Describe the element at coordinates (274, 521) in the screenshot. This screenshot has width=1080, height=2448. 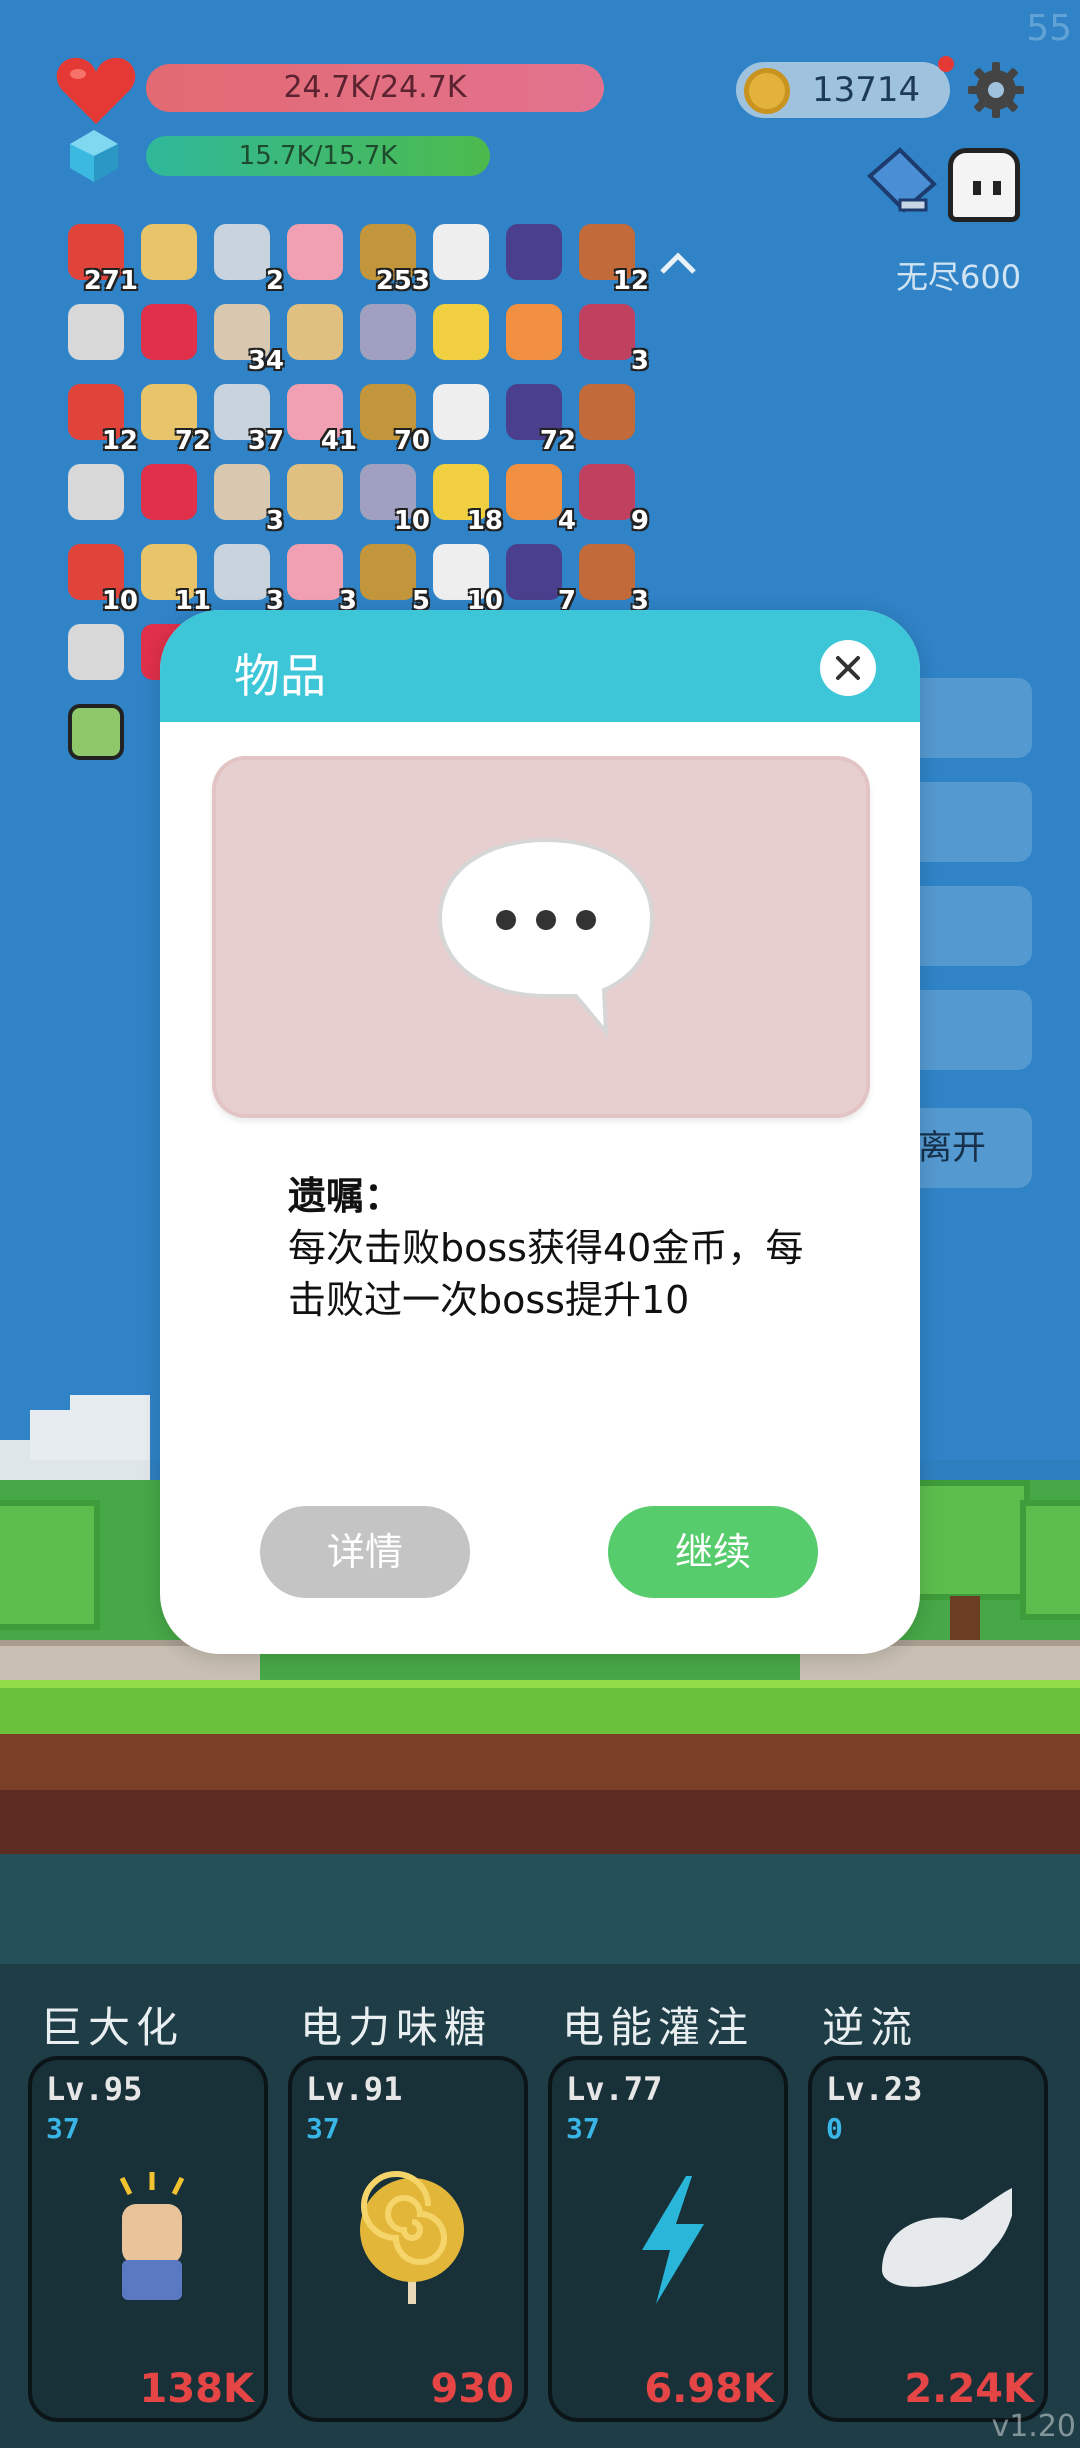
I see `item-count: 3` at that location.